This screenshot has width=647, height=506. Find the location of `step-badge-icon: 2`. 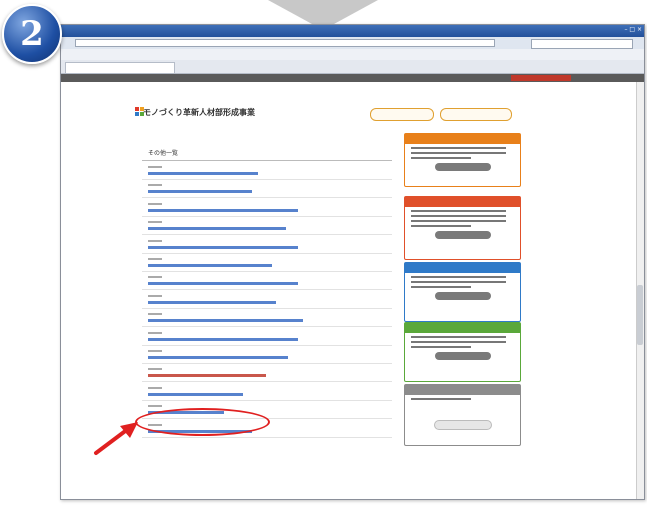

step-badge-icon: 2 is located at coordinates (32, 34).